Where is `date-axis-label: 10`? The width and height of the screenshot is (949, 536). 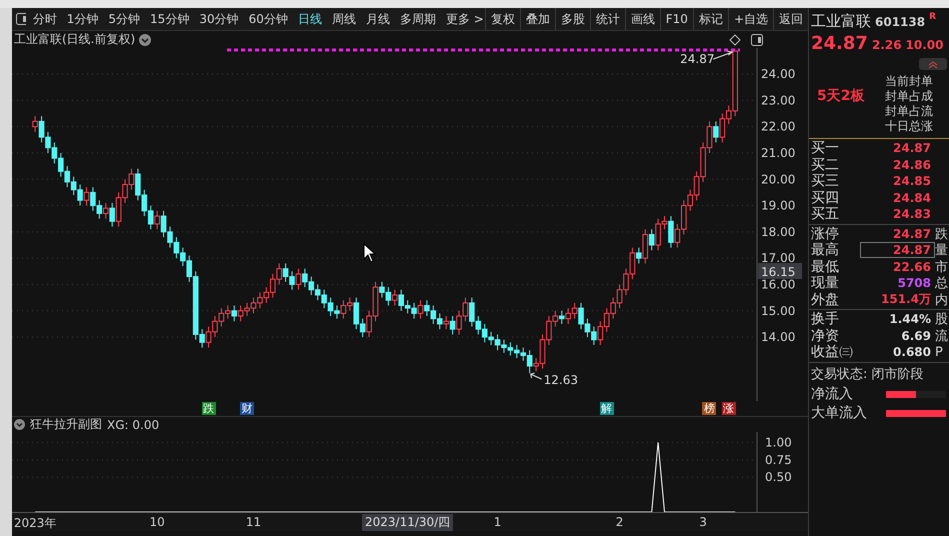 date-axis-label: 10 is located at coordinates (157, 522).